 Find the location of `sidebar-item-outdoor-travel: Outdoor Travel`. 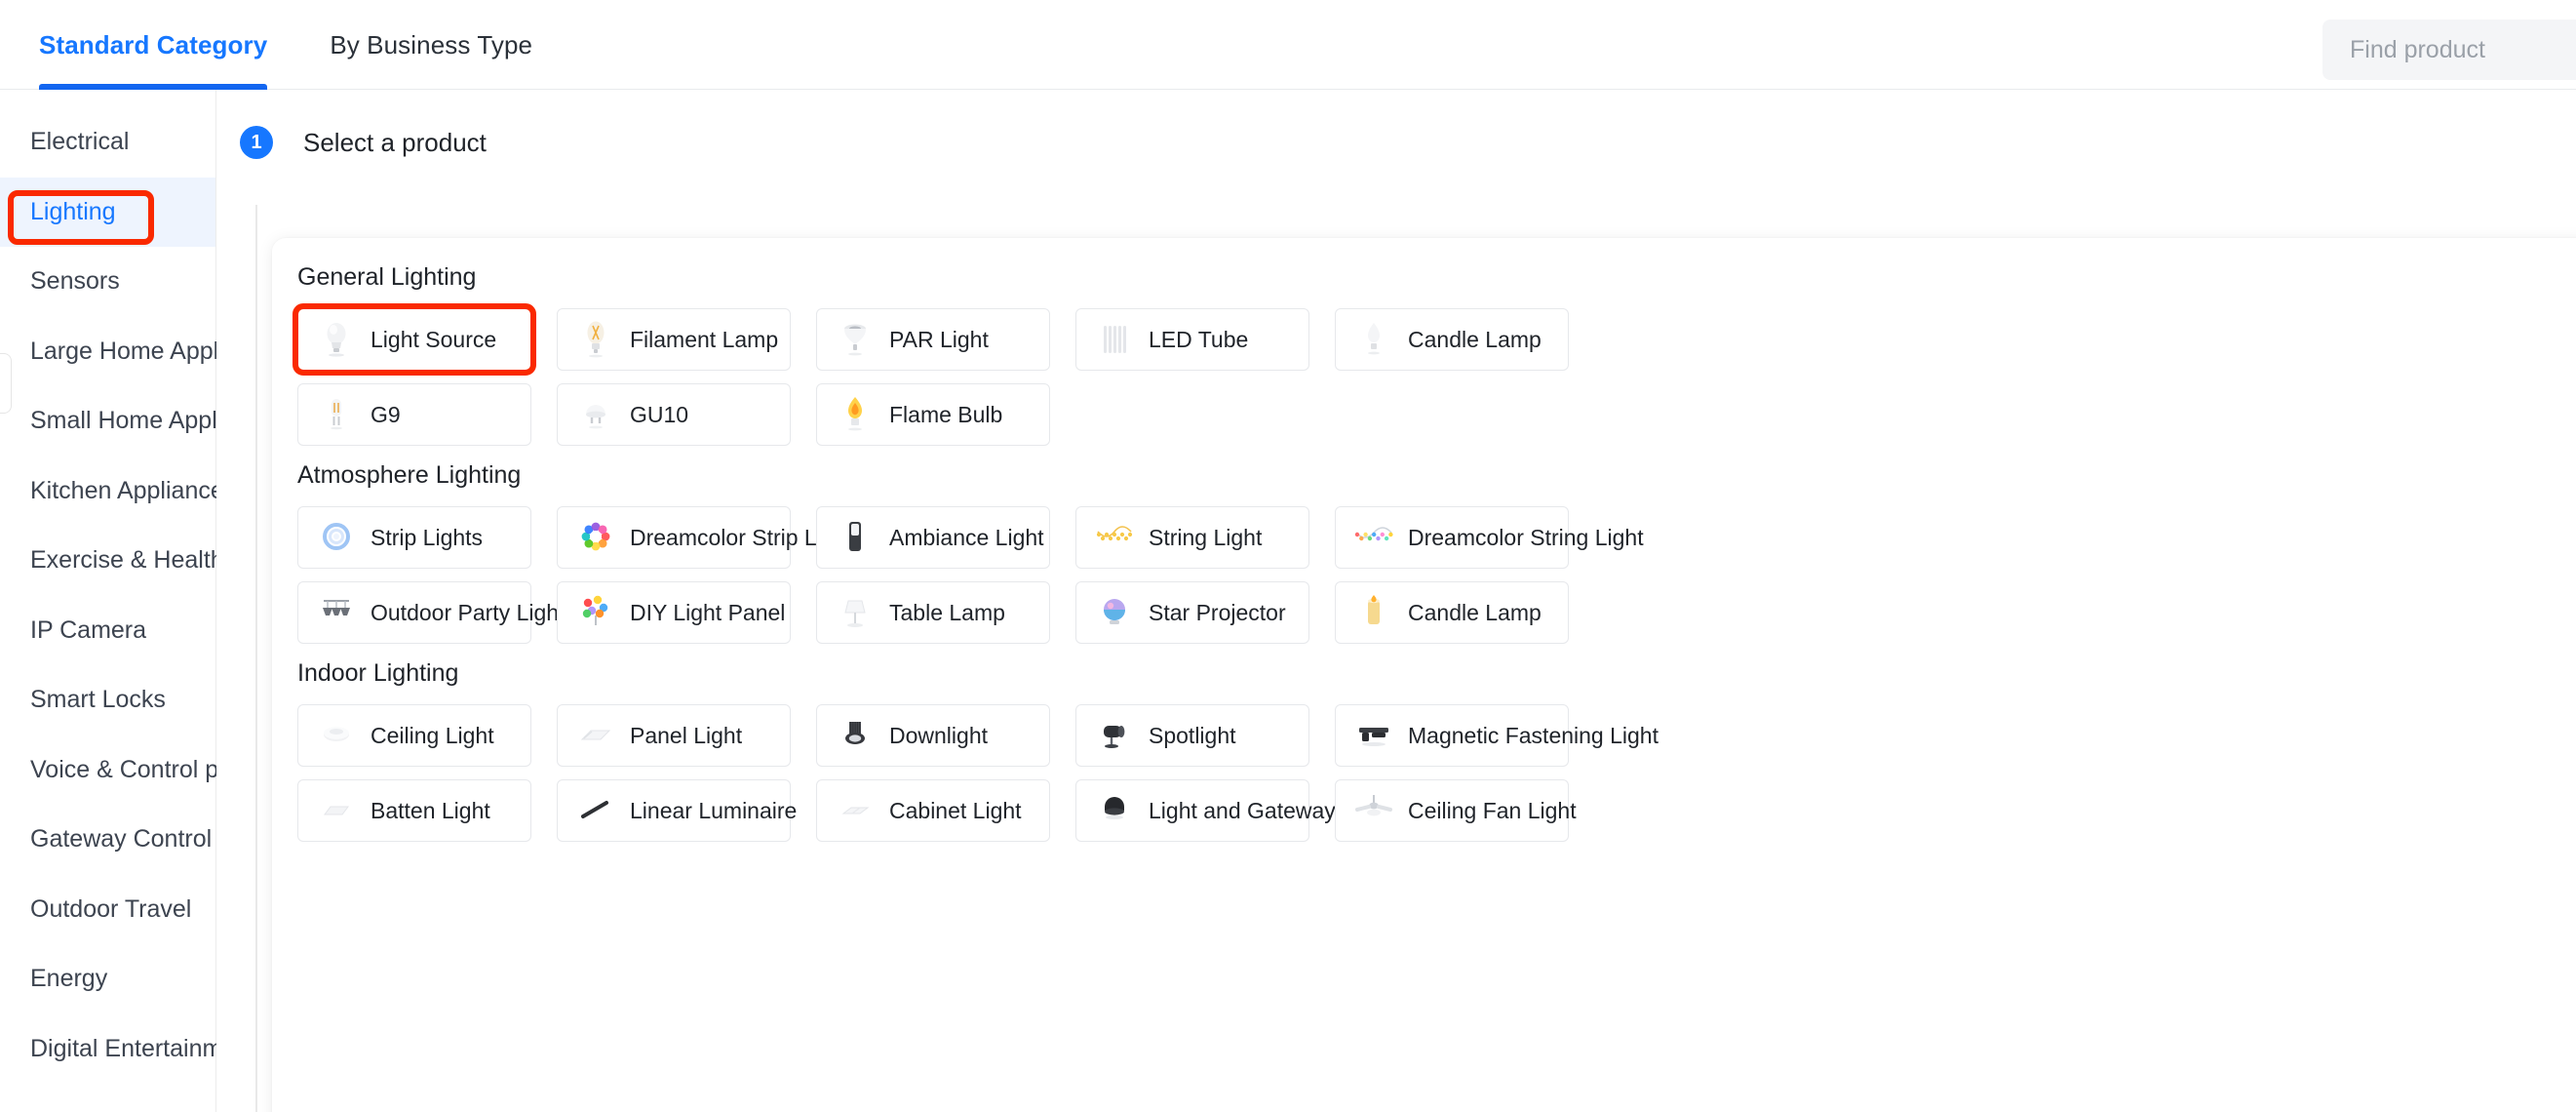

sidebar-item-outdoor-travel: Outdoor Travel is located at coordinates (107, 910).